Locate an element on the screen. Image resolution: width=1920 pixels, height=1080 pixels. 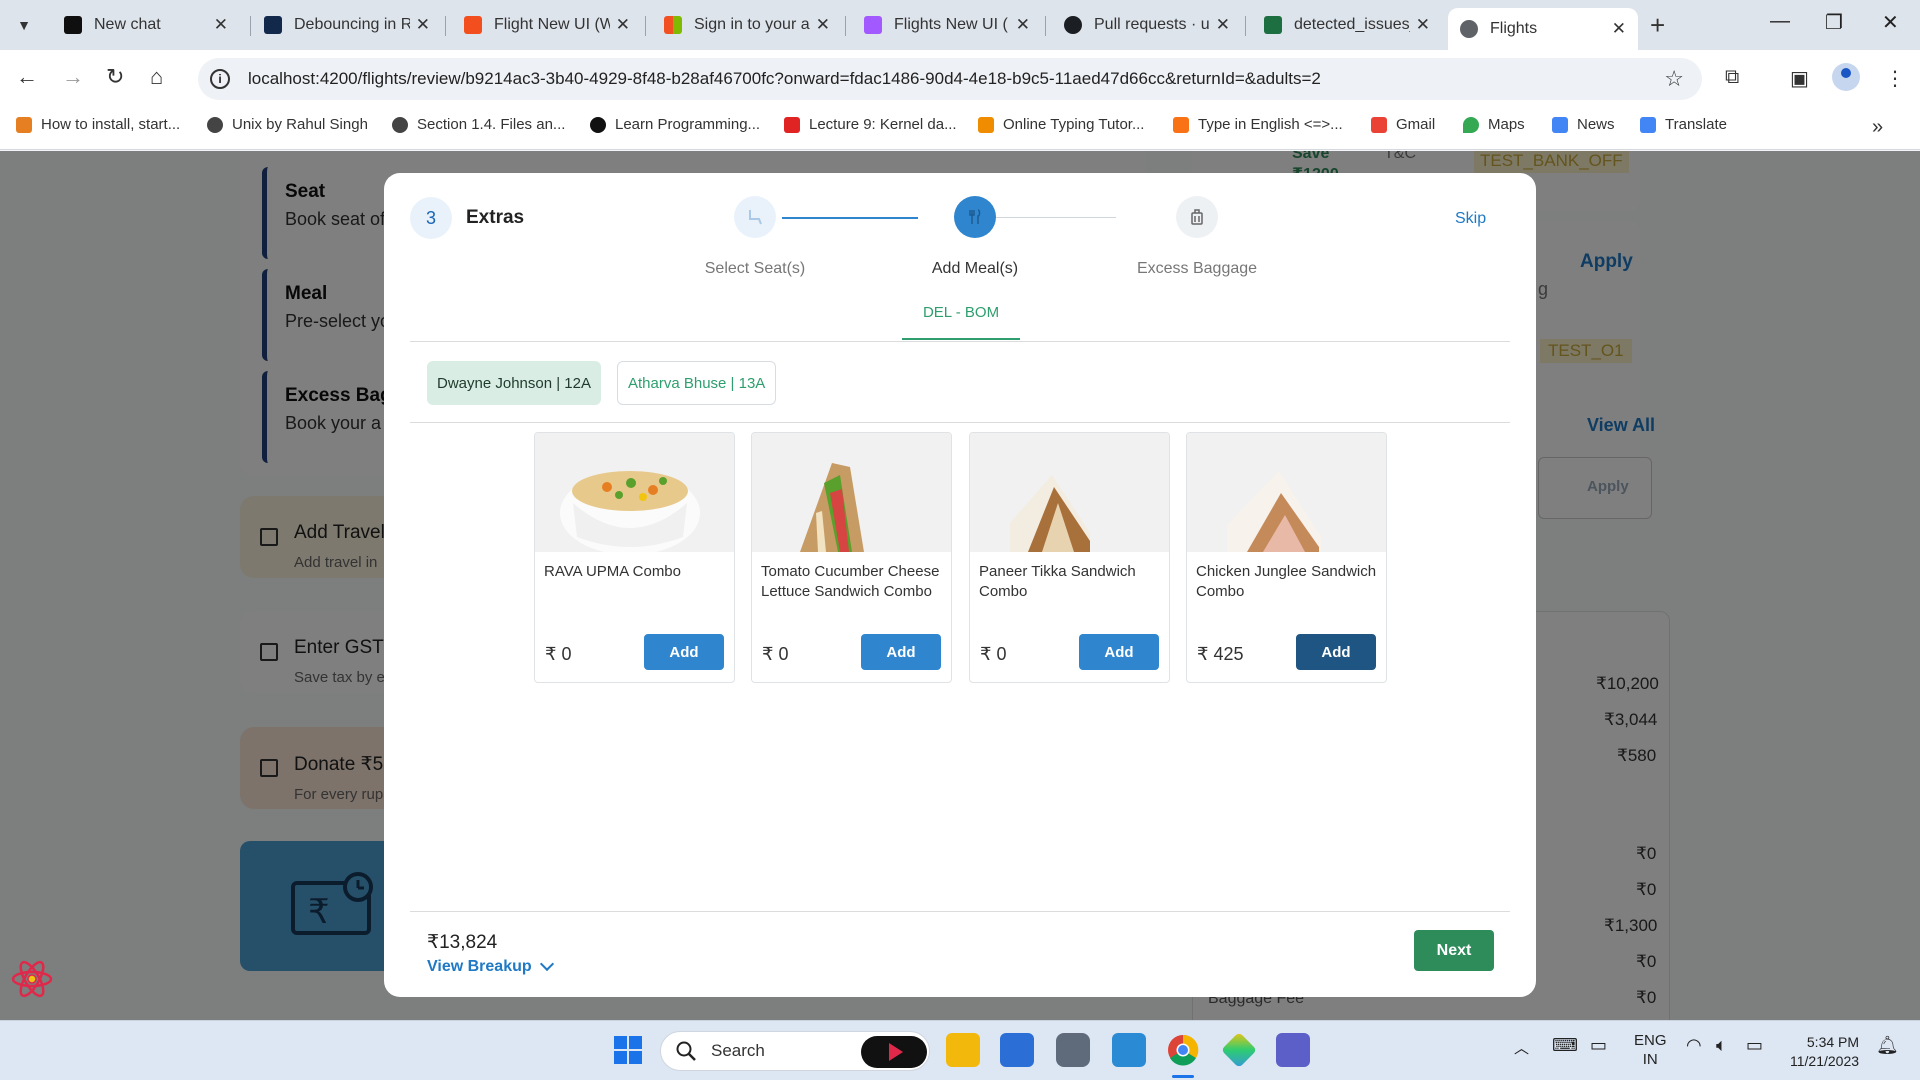
chrome-icon is located at coordinates (1183, 1050).